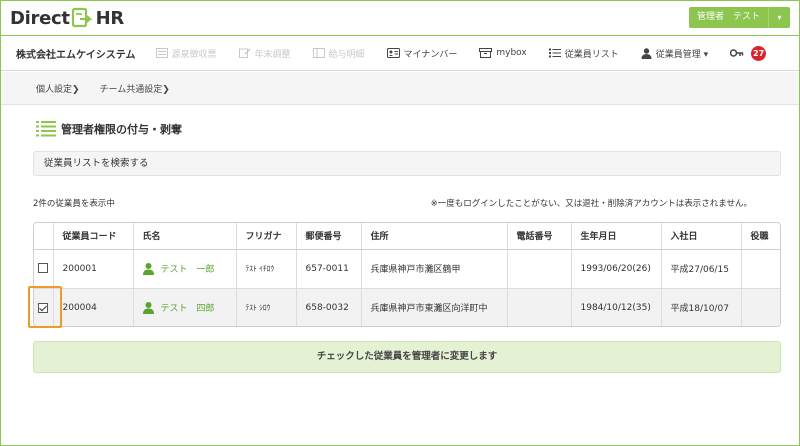  Describe the element at coordinates (188, 307) in the screenshot. I see `employee-name-link: テスト 四郎` at that location.